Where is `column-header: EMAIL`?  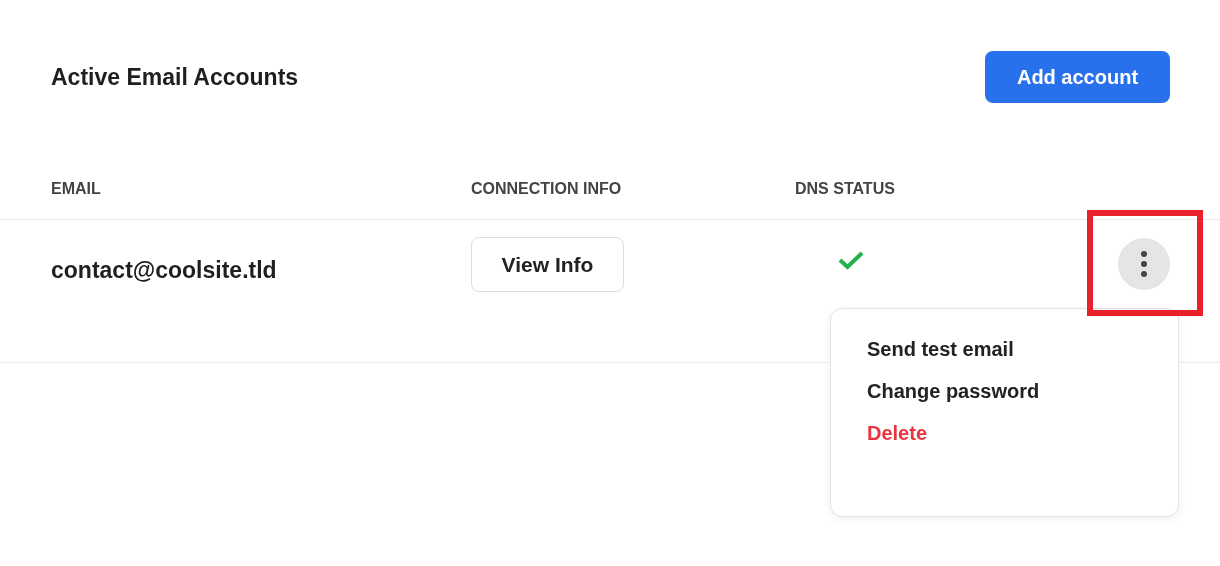 column-header: EMAIL is located at coordinates (76, 188).